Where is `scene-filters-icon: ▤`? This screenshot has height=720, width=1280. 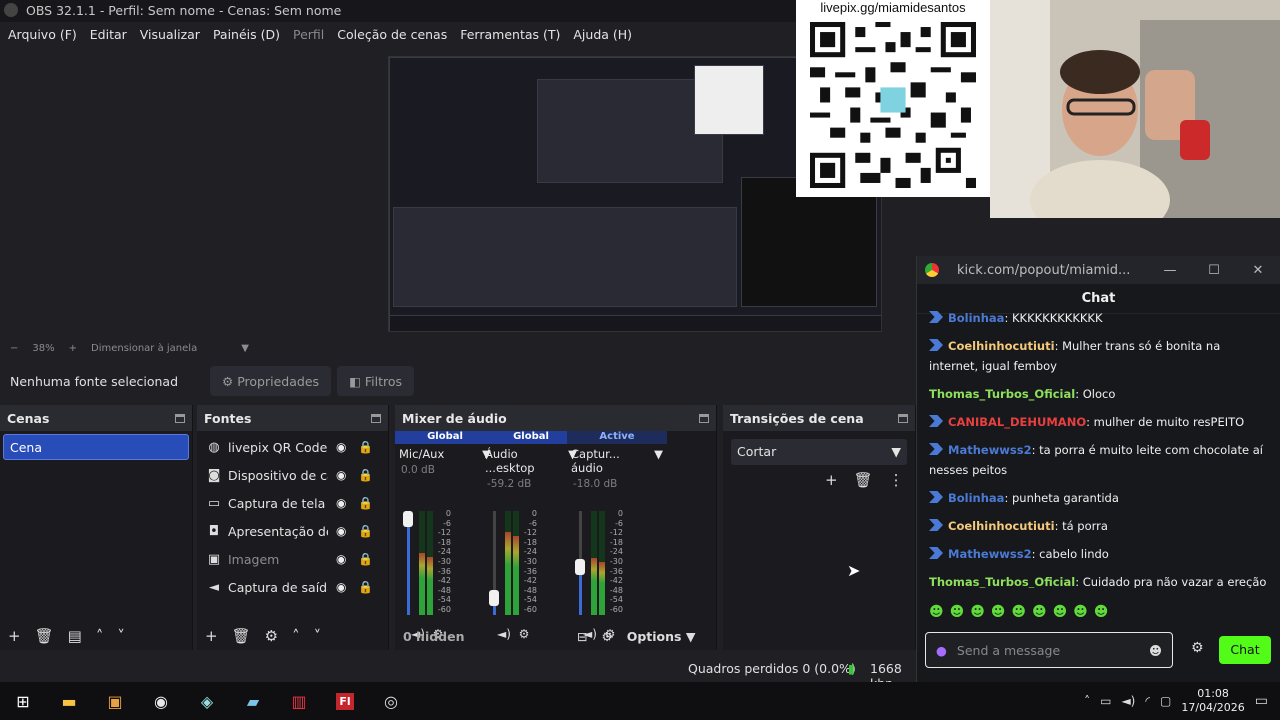
scene-filters-icon: ▤ is located at coordinates (75, 636).